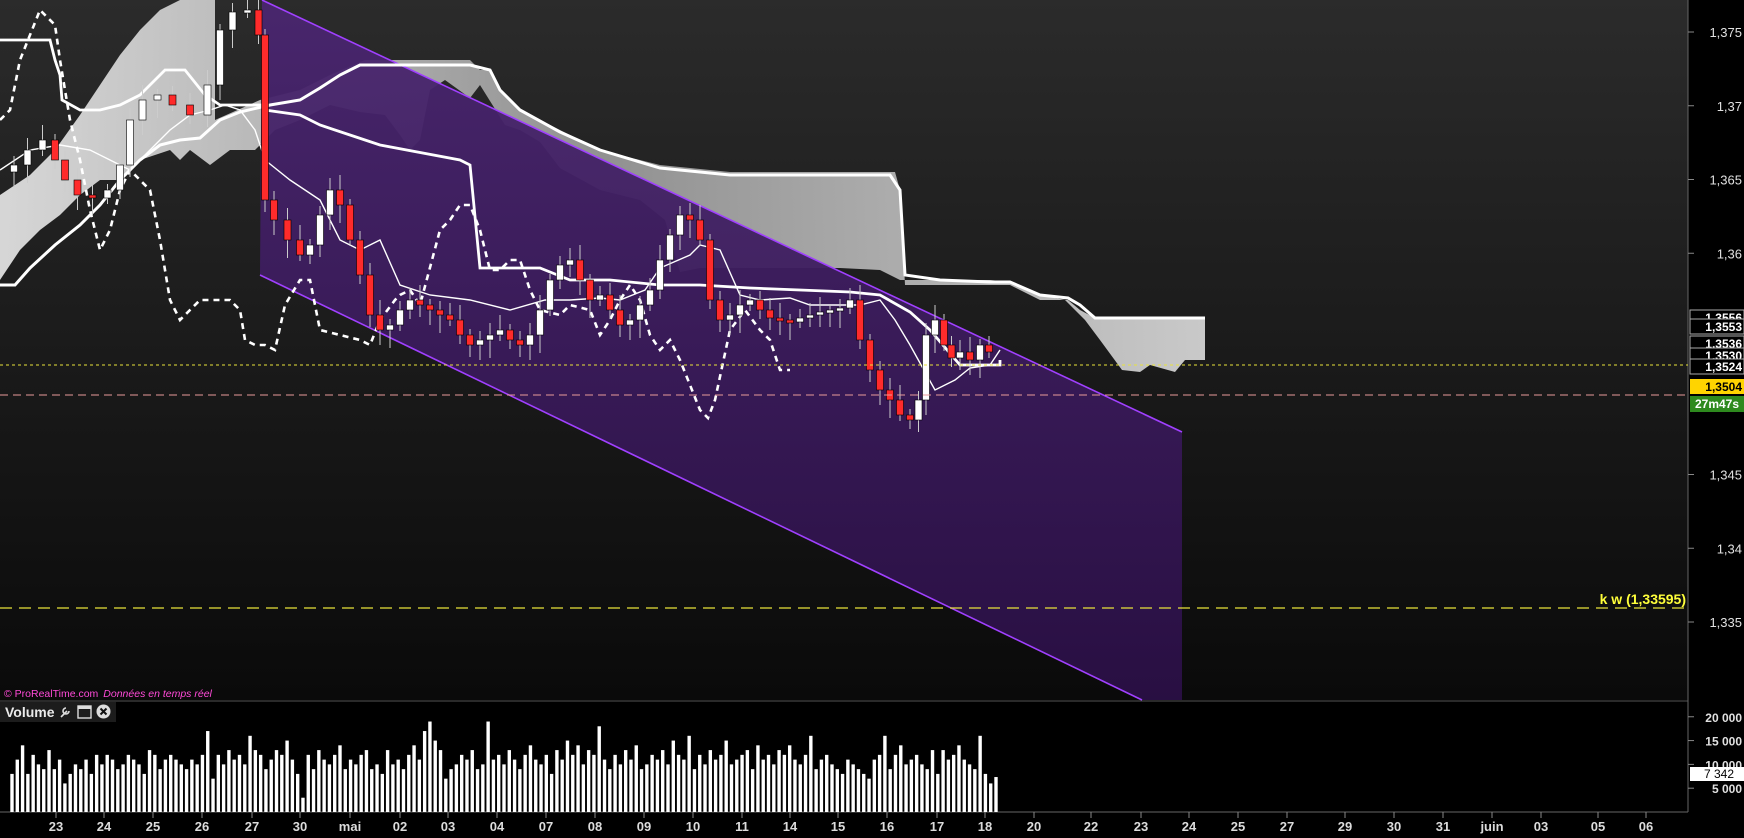 This screenshot has height=838, width=1744. What do you see at coordinates (252, 826) in the screenshot?
I see `x-tick-label: 27` at bounding box center [252, 826].